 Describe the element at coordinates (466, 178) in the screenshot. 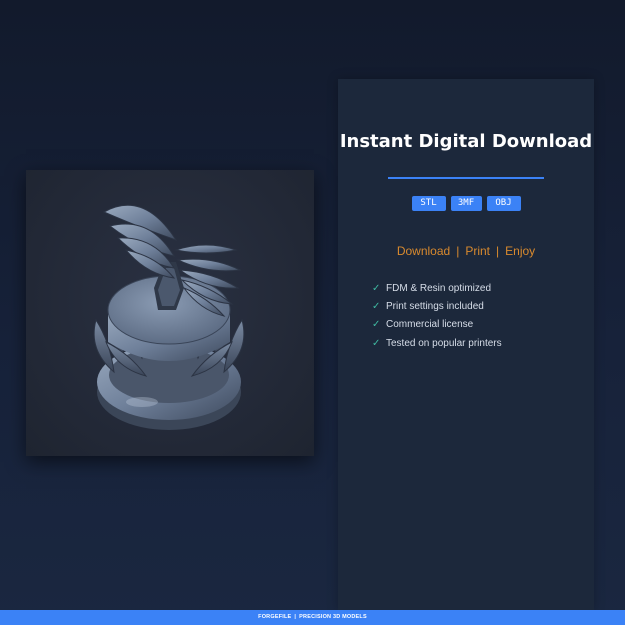

I see `title-underline` at that location.